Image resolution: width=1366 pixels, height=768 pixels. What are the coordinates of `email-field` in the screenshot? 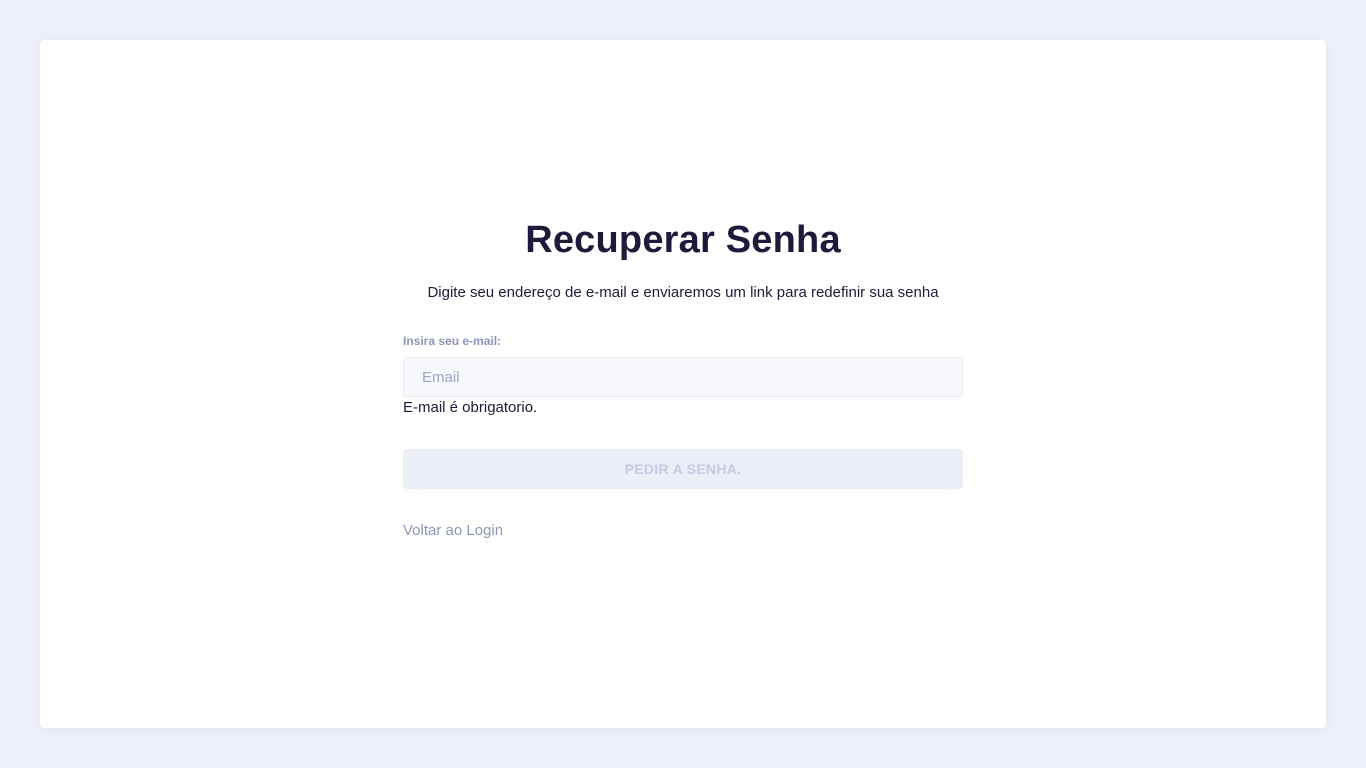 It's located at (683, 377).